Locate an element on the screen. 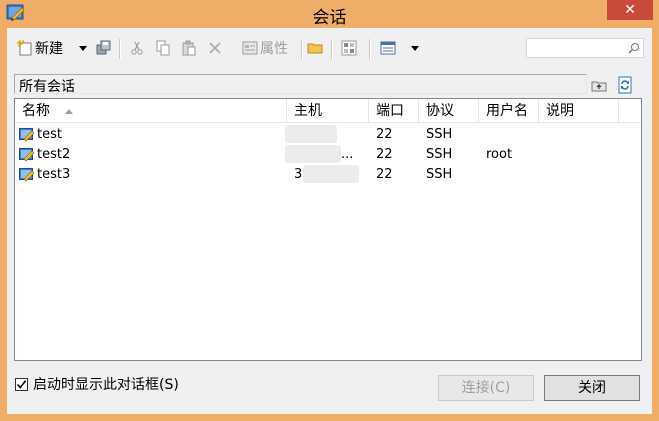  column-header-host: 主机 is located at coordinates (328, 111).